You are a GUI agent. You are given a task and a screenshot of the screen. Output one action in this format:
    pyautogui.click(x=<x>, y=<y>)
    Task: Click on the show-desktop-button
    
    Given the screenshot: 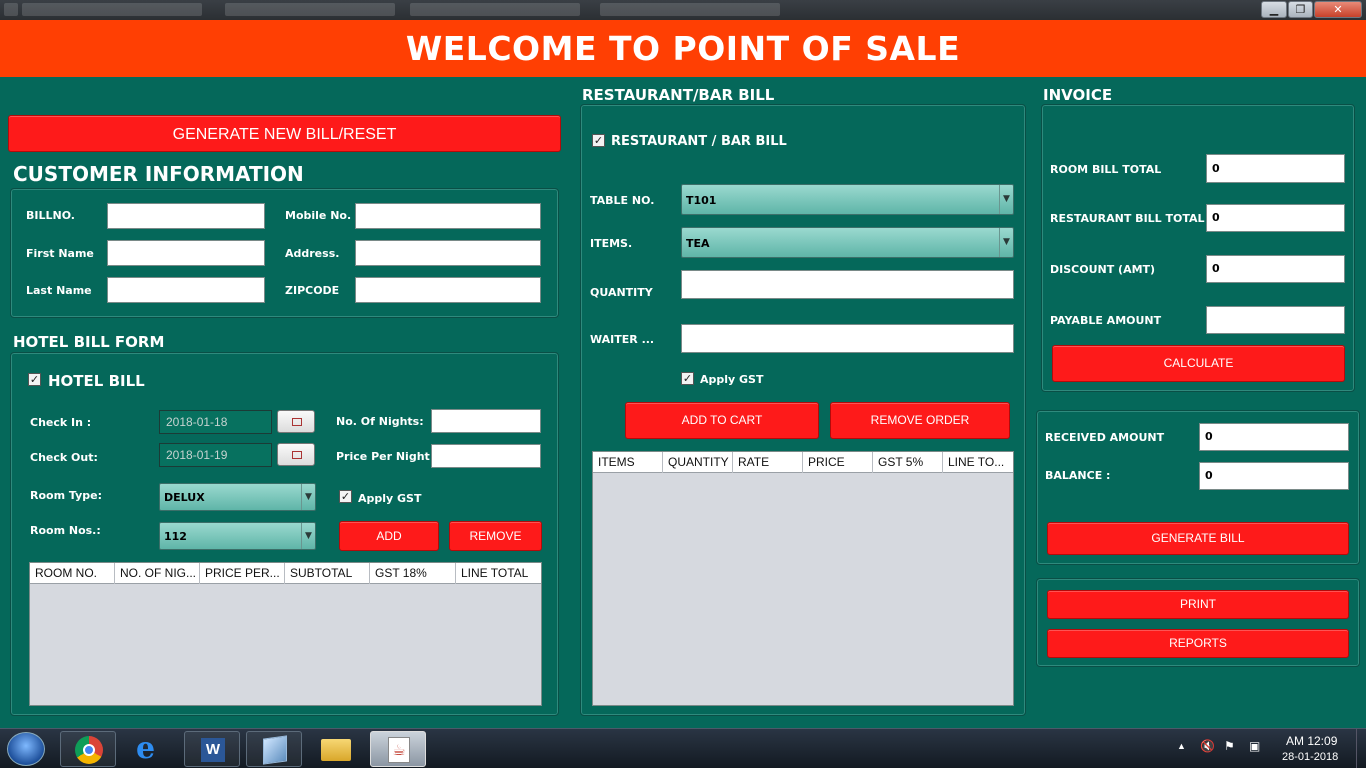 What is the action you would take?
    pyautogui.click(x=1361, y=748)
    